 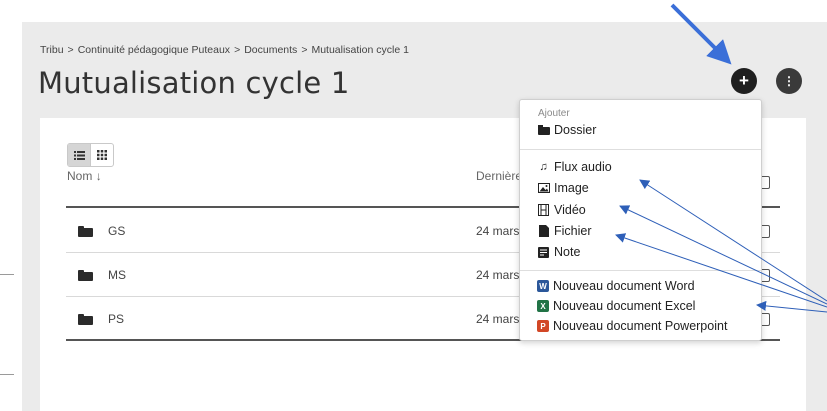 I want to click on annotation-arrow-big, so click(x=701, y=34).